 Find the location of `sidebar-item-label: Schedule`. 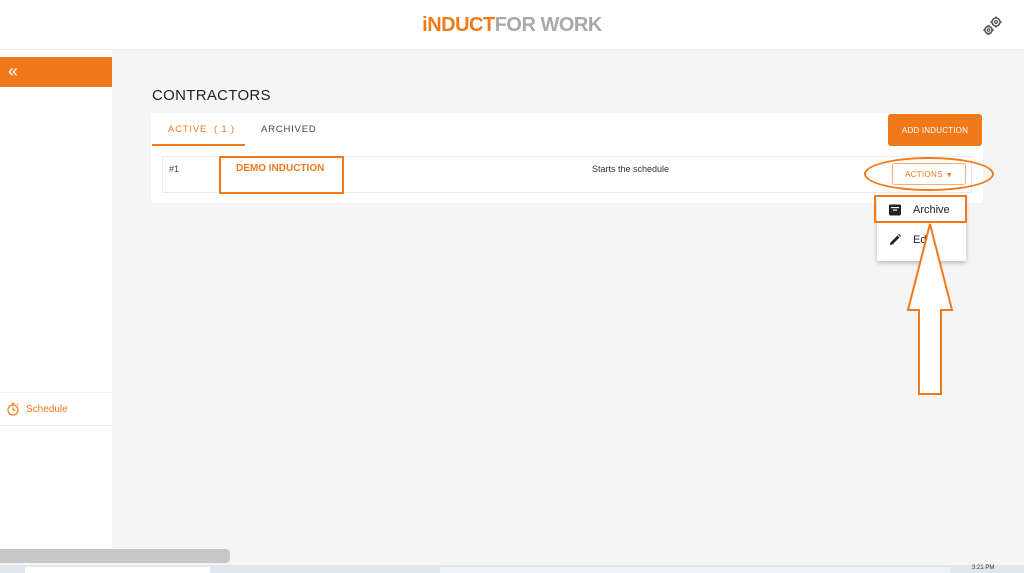

sidebar-item-label: Schedule is located at coordinates (47, 409).